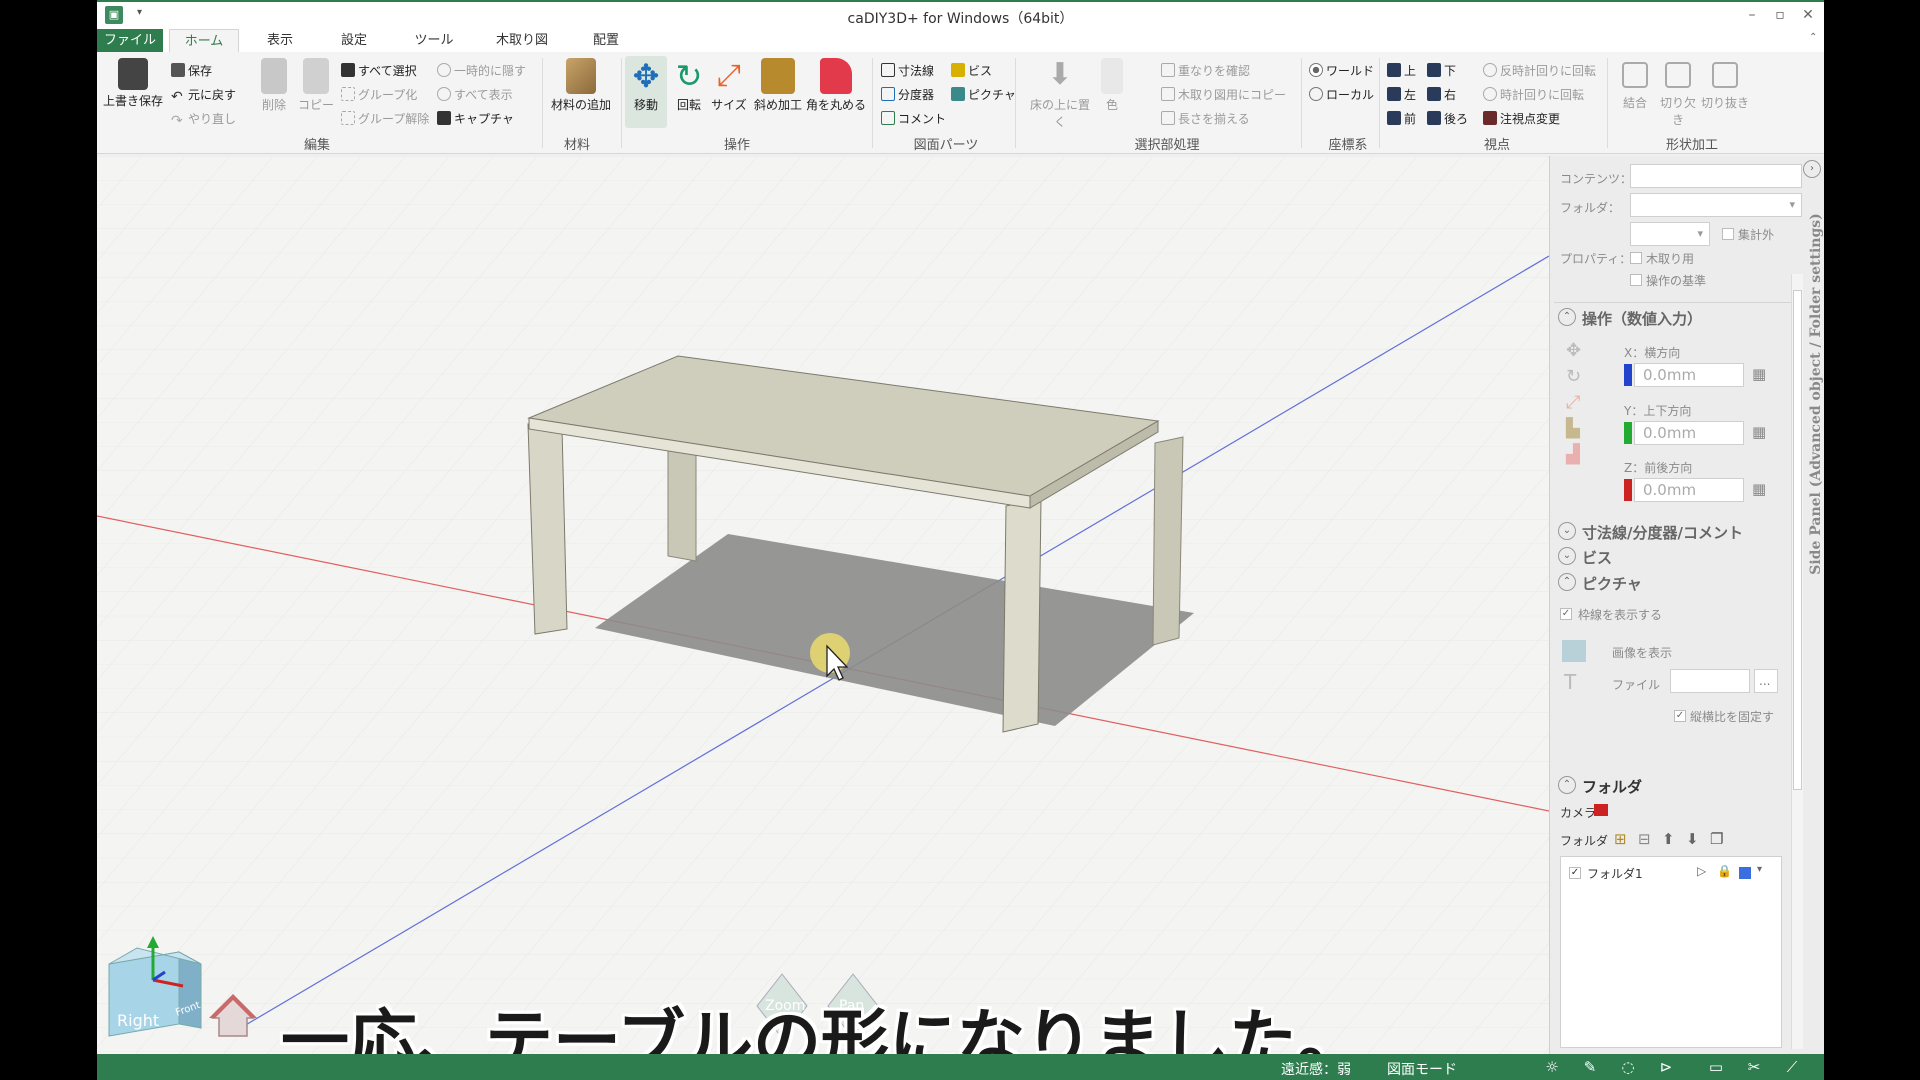 This screenshot has width=1920, height=1080. Describe the element at coordinates (1575, 873) in the screenshot. I see `folder-visible-checkbox: ✓` at that location.